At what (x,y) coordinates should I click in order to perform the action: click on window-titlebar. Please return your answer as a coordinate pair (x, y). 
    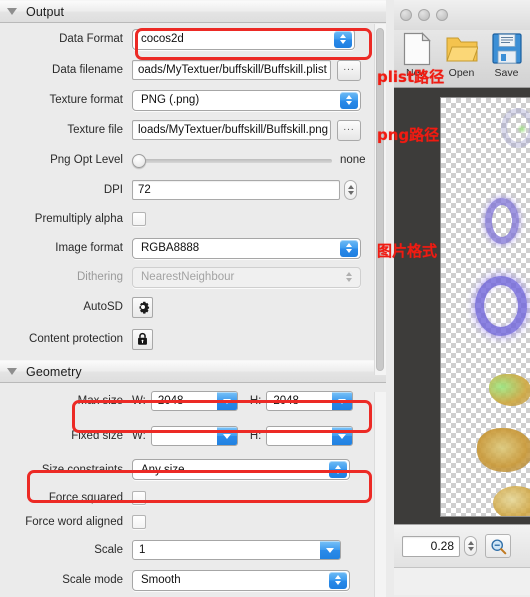
    Looking at the image, I should click on (462, 15).